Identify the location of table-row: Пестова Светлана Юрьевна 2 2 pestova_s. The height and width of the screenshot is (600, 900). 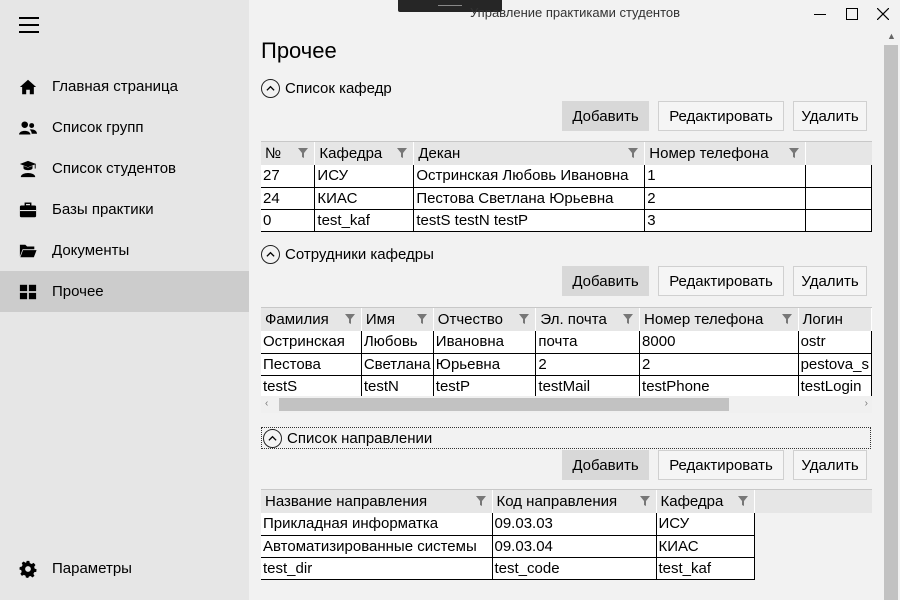
(566, 364).